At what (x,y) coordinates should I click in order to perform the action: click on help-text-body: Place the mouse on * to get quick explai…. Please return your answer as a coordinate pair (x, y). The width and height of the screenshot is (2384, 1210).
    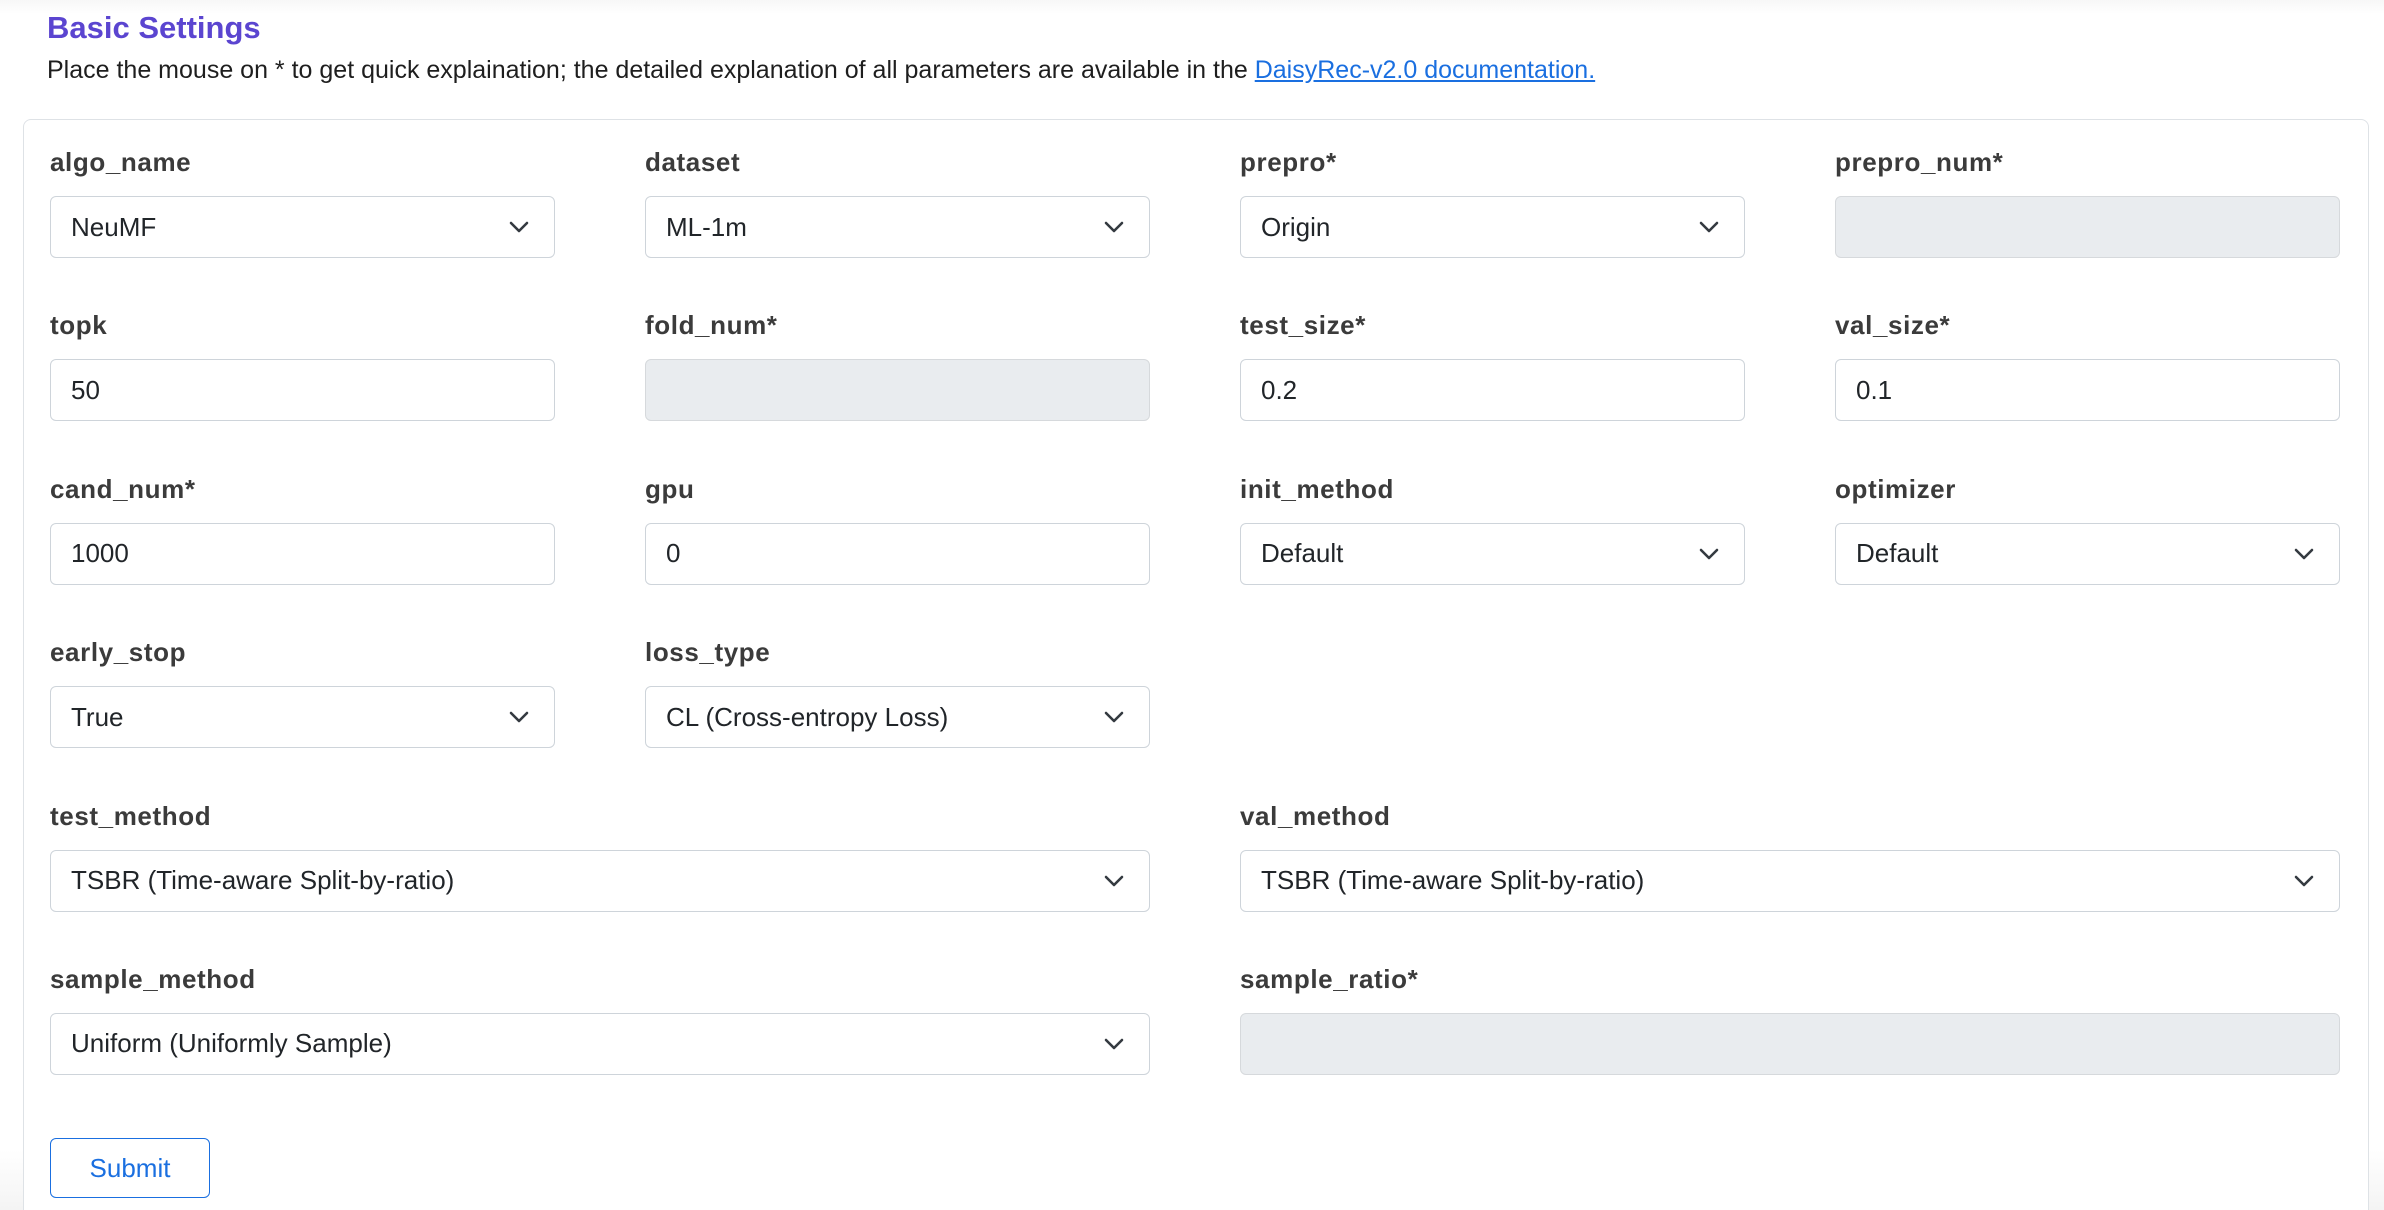
    Looking at the image, I should click on (651, 70).